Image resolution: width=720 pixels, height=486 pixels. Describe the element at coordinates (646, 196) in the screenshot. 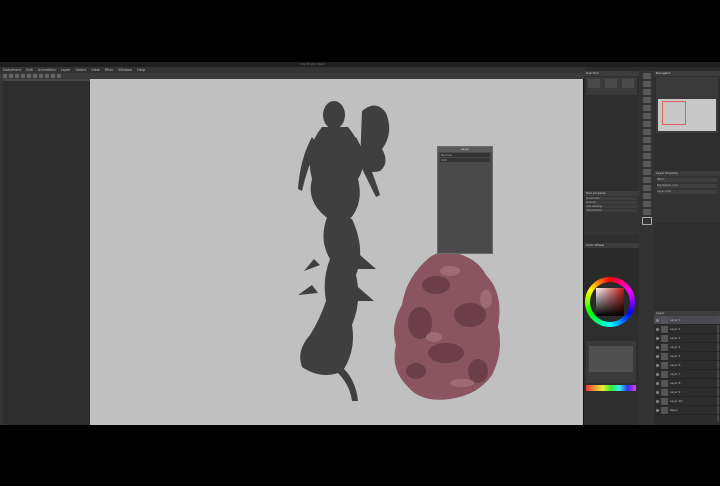

I see `text-icon` at that location.